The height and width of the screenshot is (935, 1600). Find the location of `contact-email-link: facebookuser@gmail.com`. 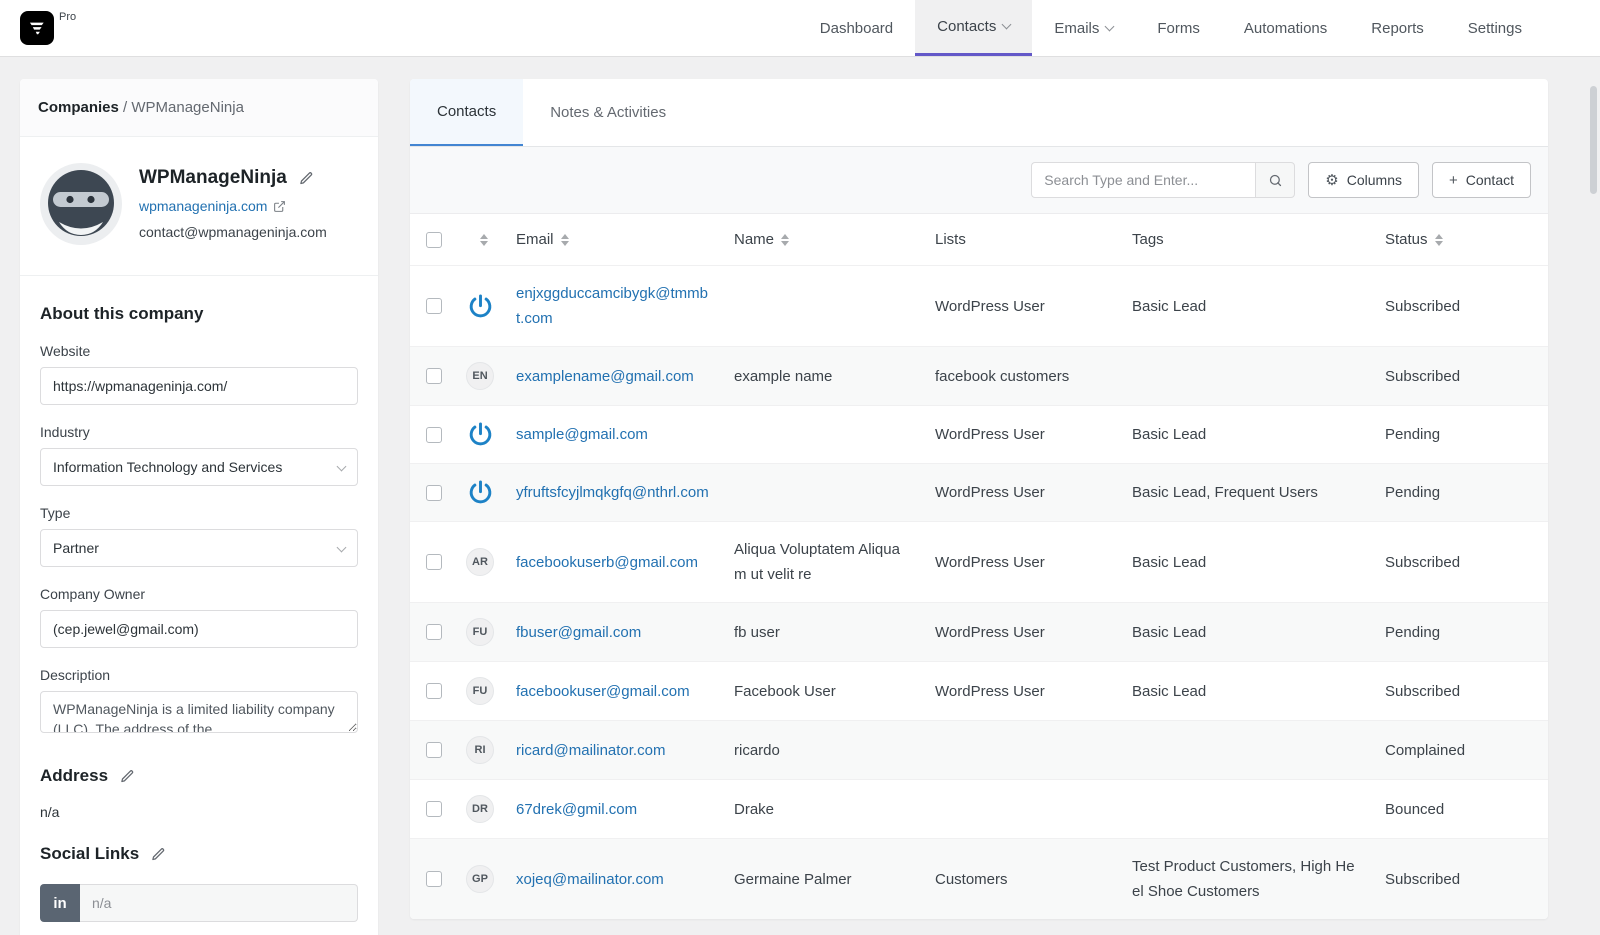

contact-email-link: facebookuser@gmail.com is located at coordinates (603, 691).